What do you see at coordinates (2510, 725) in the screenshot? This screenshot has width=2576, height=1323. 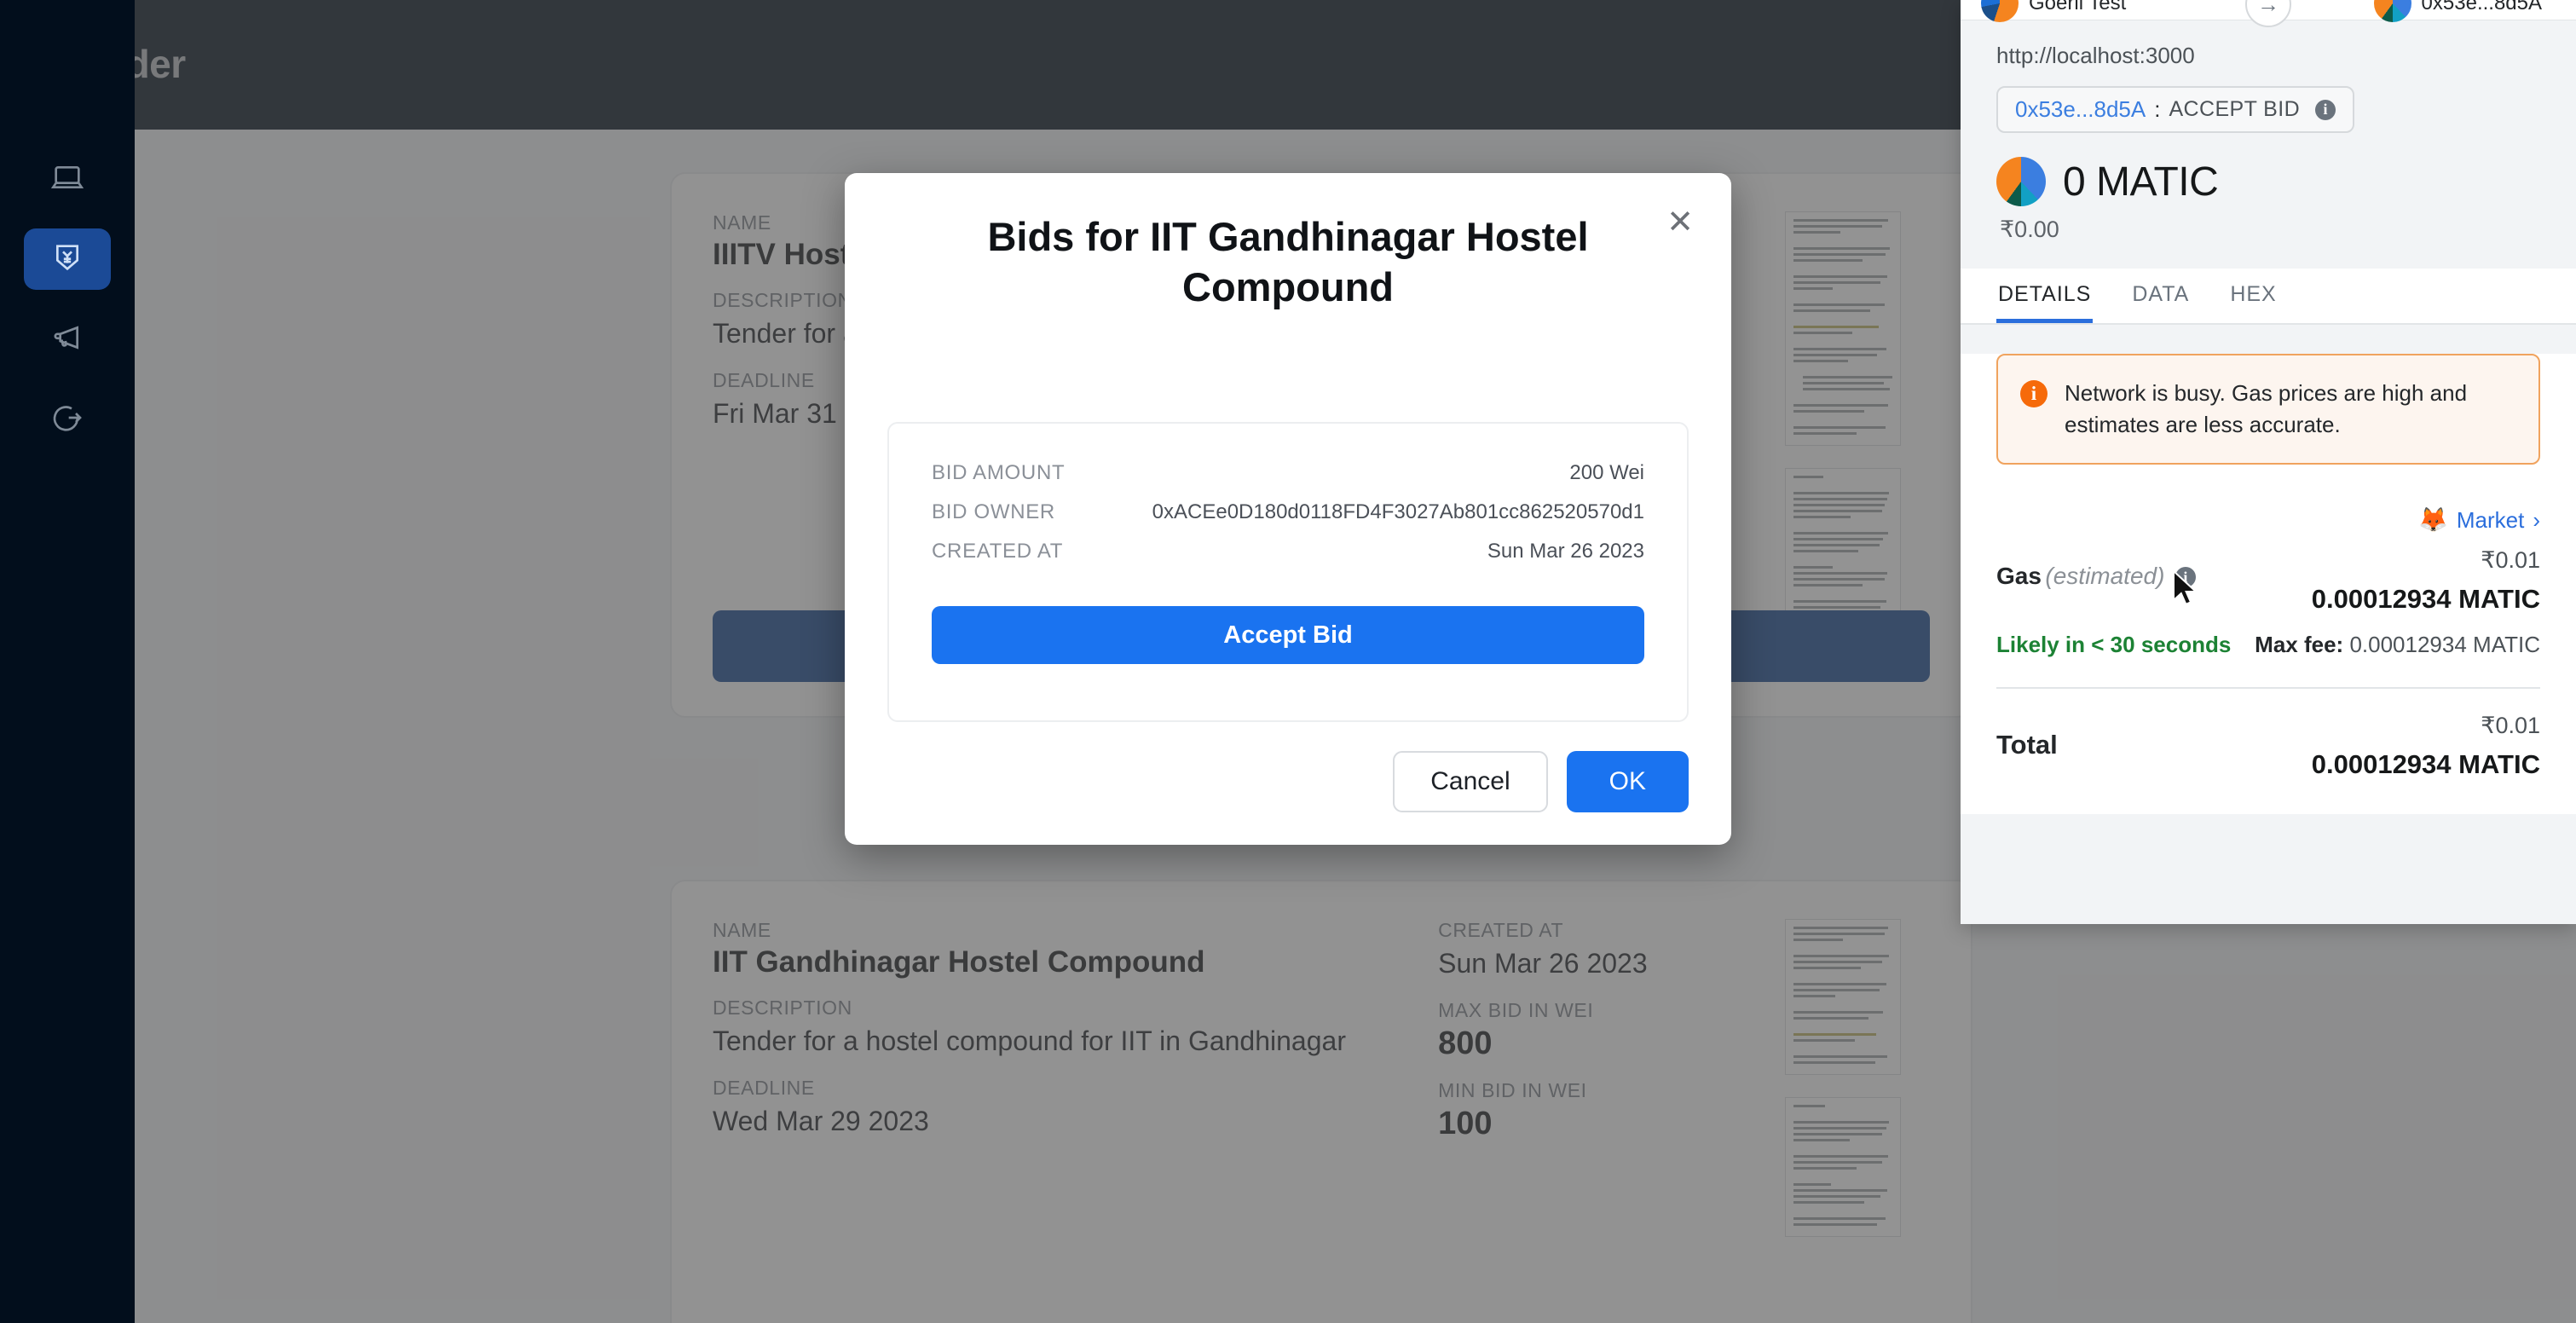 I see `total-fiat: ₹0.01` at bounding box center [2510, 725].